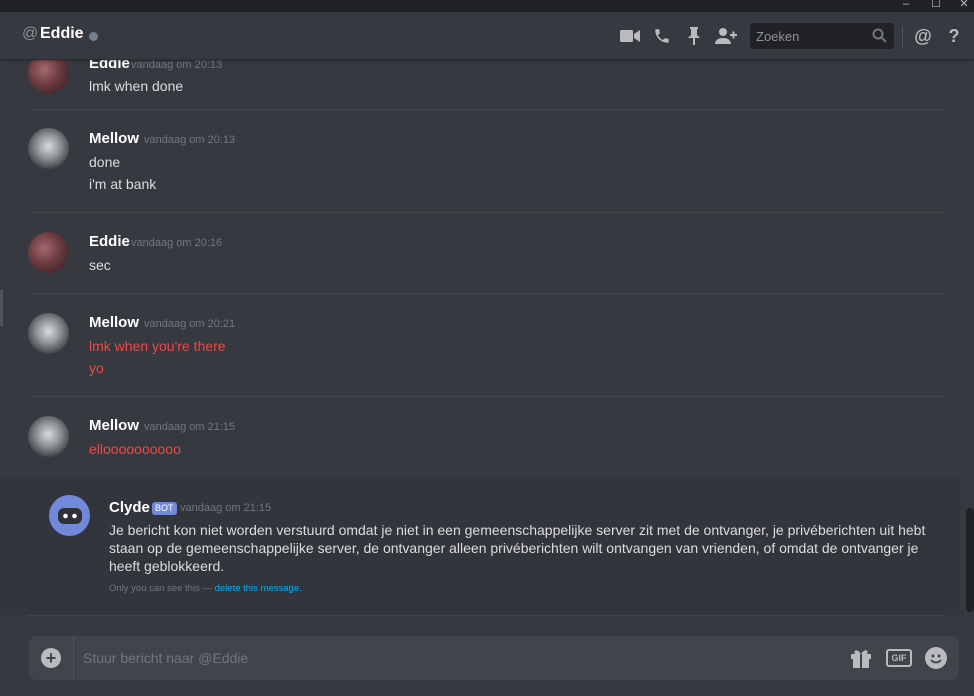 Image resolution: width=974 pixels, height=696 pixels. Describe the element at coordinates (906, 6) in the screenshot. I see `minimize-button: –` at that location.